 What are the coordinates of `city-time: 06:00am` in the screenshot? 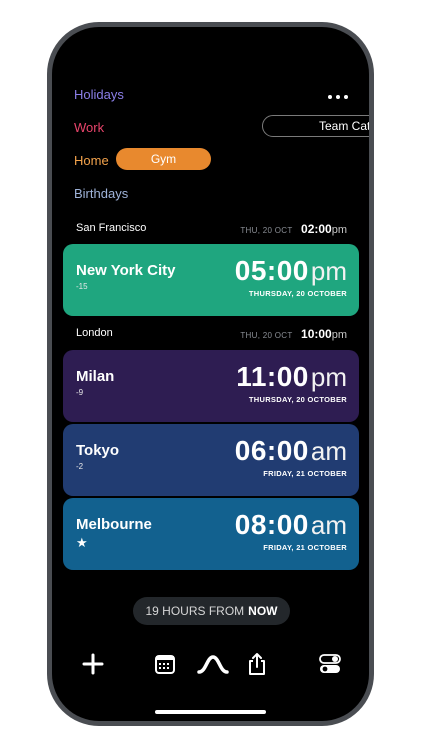 It's located at (291, 451).